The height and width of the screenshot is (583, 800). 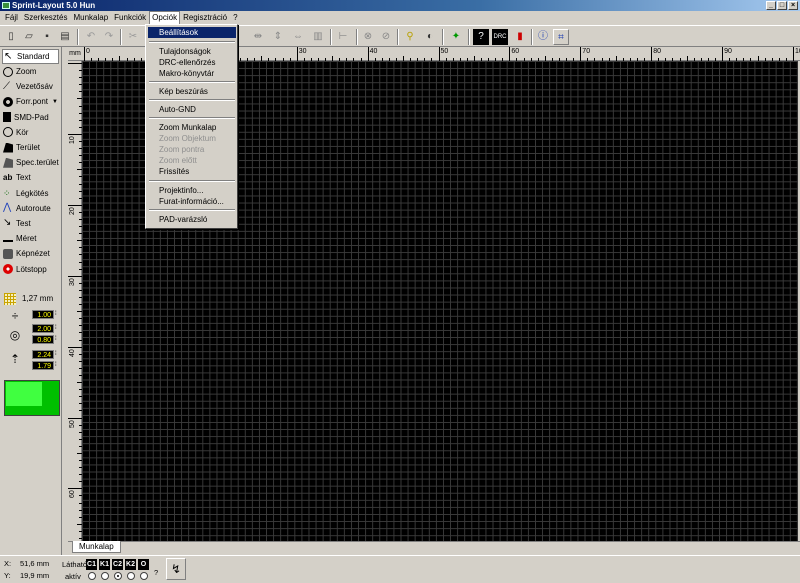 What do you see at coordinates (543, 37) in the screenshot?
I see `info-icon: ⓘ` at bounding box center [543, 37].